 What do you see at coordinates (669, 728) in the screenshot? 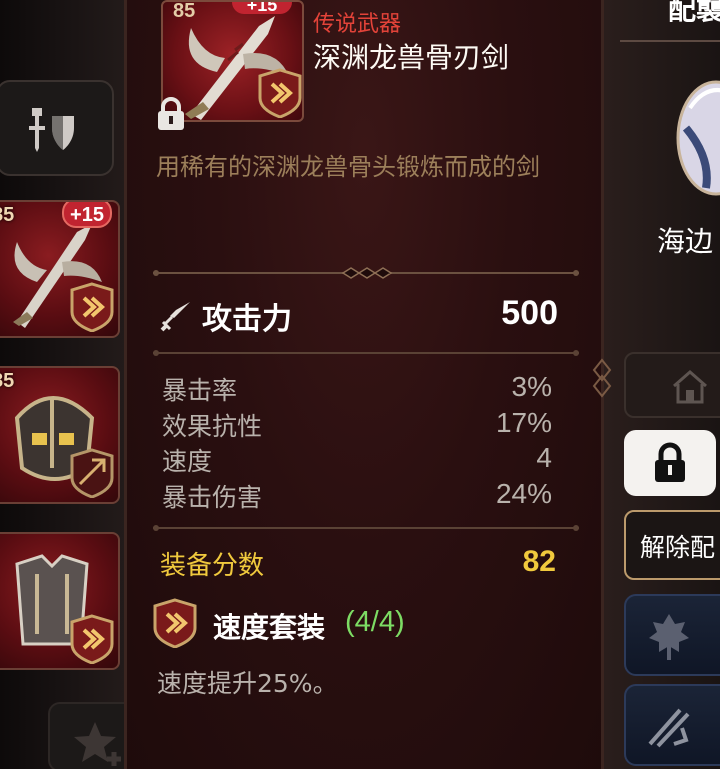
I see `swap-icon` at bounding box center [669, 728].